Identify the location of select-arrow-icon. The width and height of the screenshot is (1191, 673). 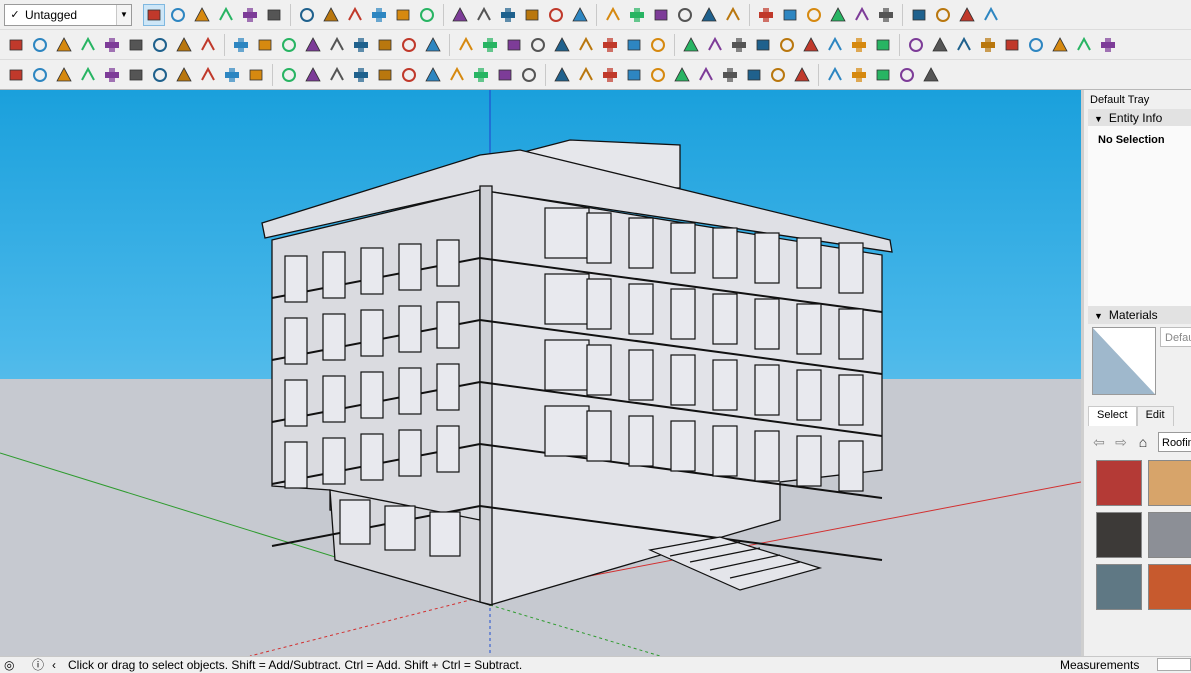
(154, 14).